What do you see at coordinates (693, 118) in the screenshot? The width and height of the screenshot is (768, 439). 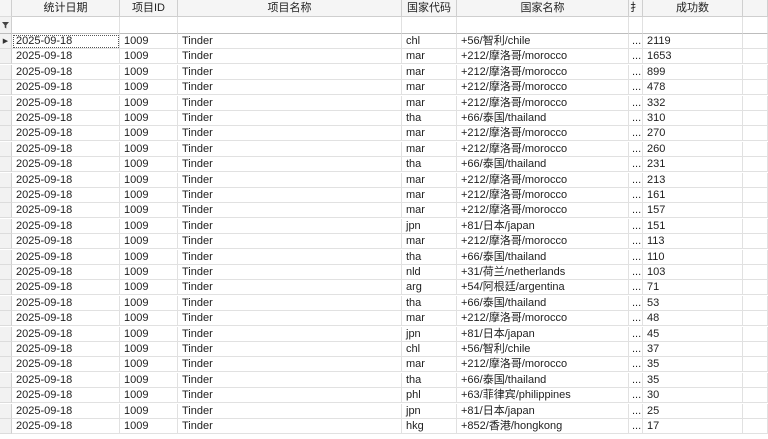 I see `cell-success-count: 310` at bounding box center [693, 118].